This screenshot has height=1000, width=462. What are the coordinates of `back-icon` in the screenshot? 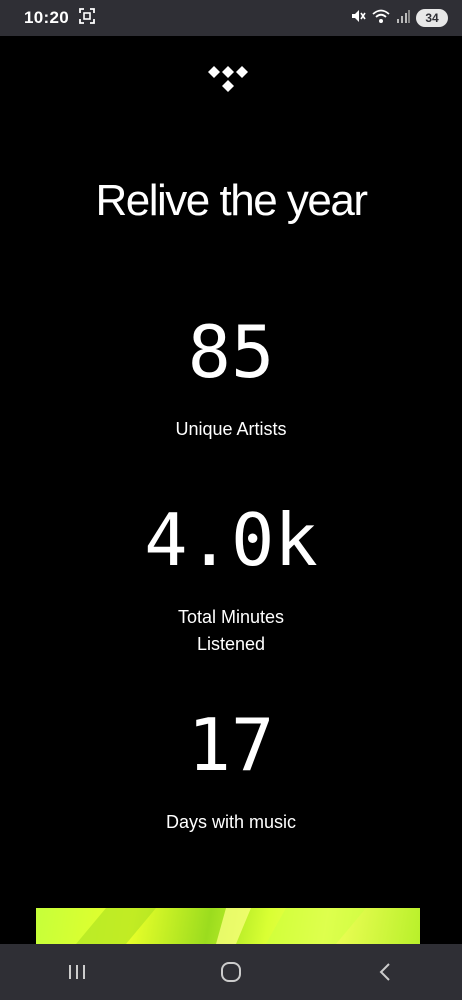 It's located at (384, 972).